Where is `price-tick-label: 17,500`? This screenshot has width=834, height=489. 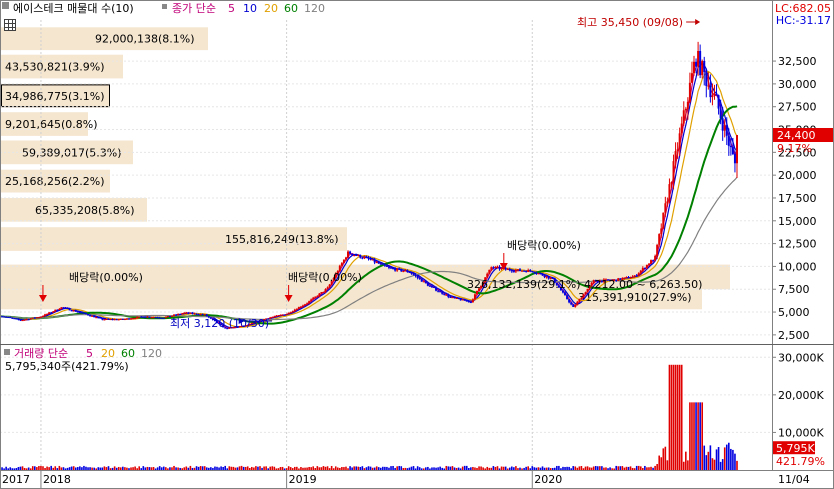 price-tick-label: 17,500 is located at coordinates (797, 198).